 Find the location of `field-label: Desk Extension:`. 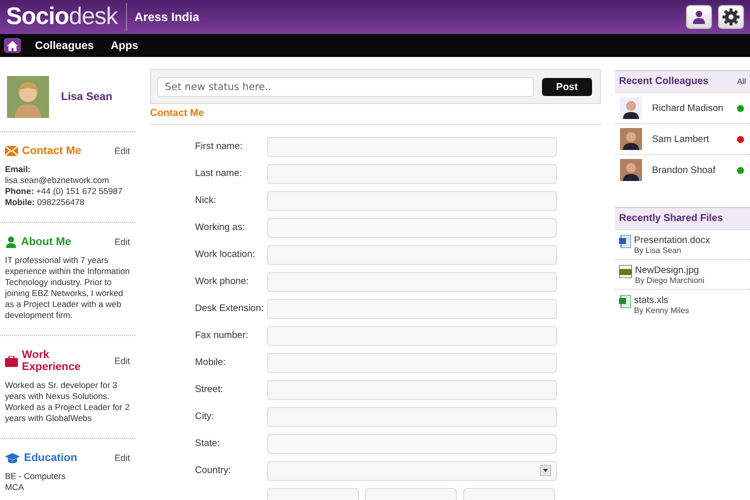

field-label: Desk Extension: is located at coordinates (230, 308).